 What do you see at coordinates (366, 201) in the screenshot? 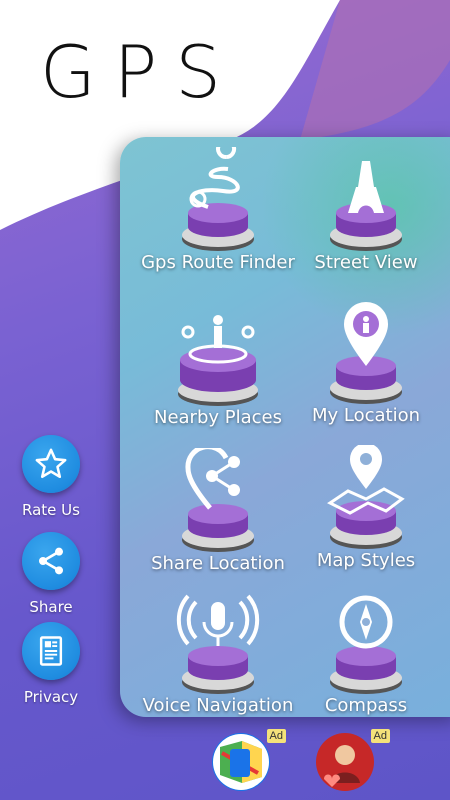
I see `eiffel-tower-icon` at bounding box center [366, 201].